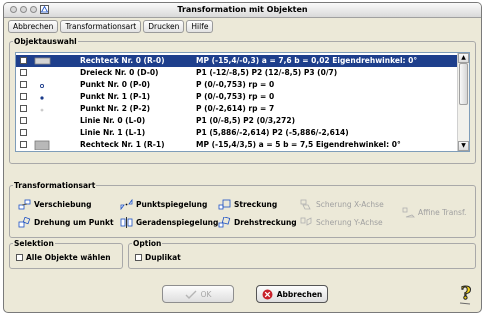  I want to click on scroll-down-button: ▼, so click(463, 146).